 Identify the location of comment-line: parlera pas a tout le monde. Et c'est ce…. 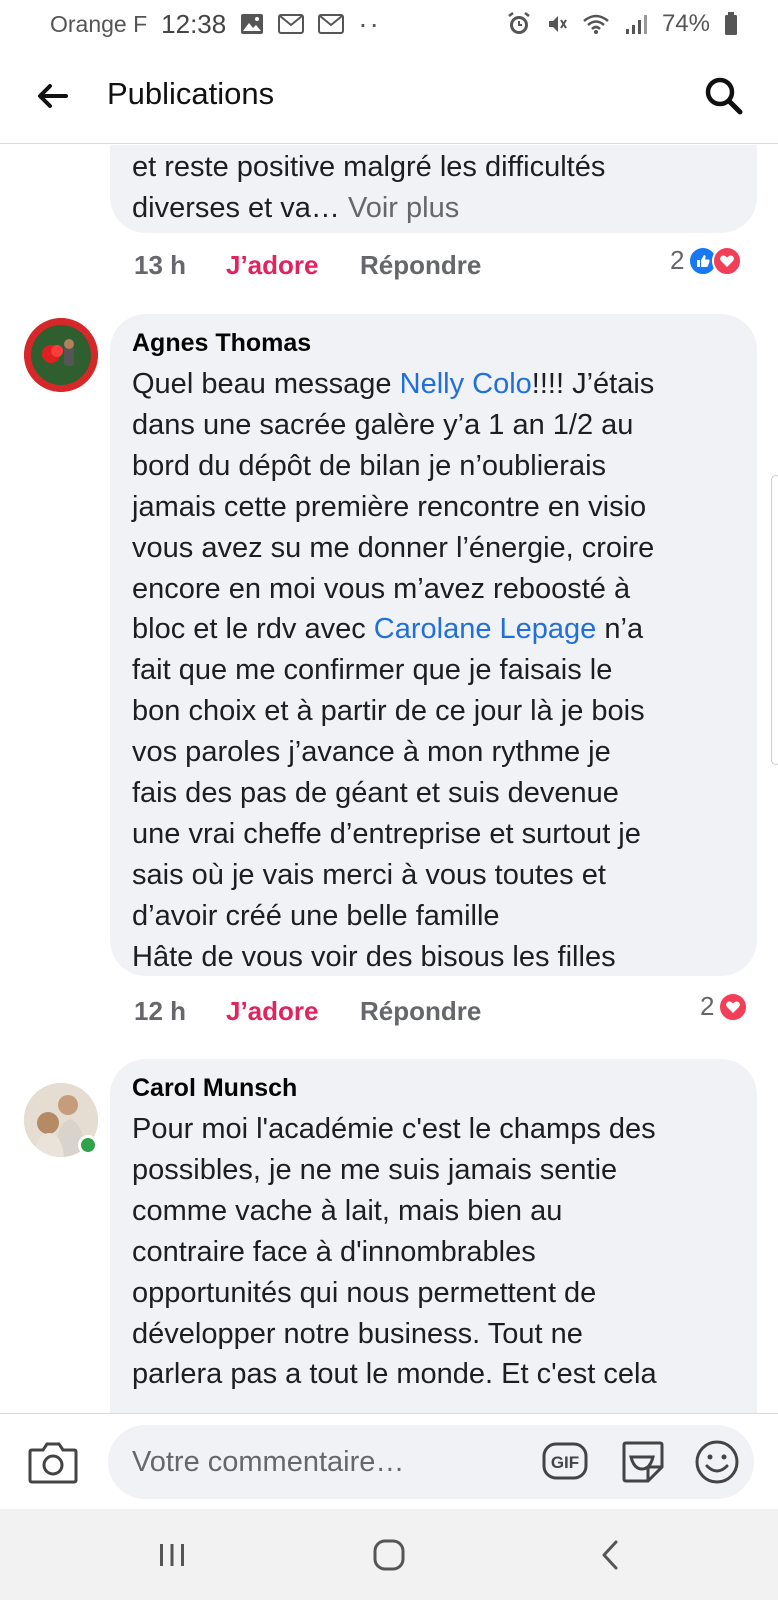
(433, 1374).